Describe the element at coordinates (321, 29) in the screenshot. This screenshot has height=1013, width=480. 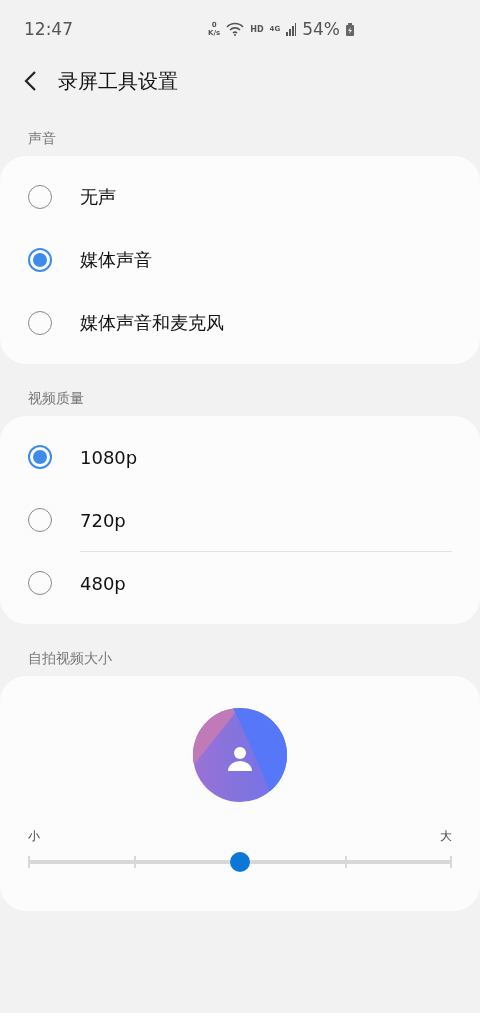
I see `battery-percent: 54%` at that location.